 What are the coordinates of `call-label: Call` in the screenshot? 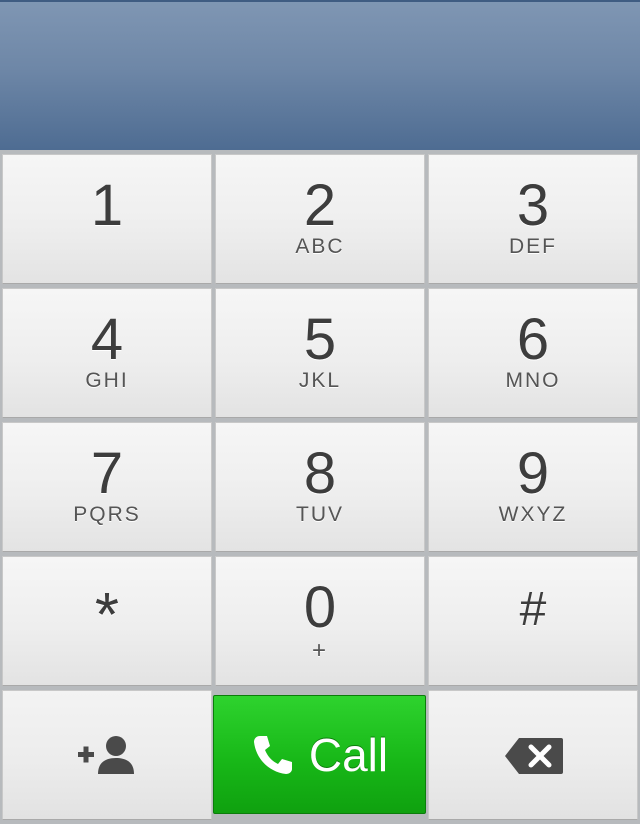 It's located at (348, 754).